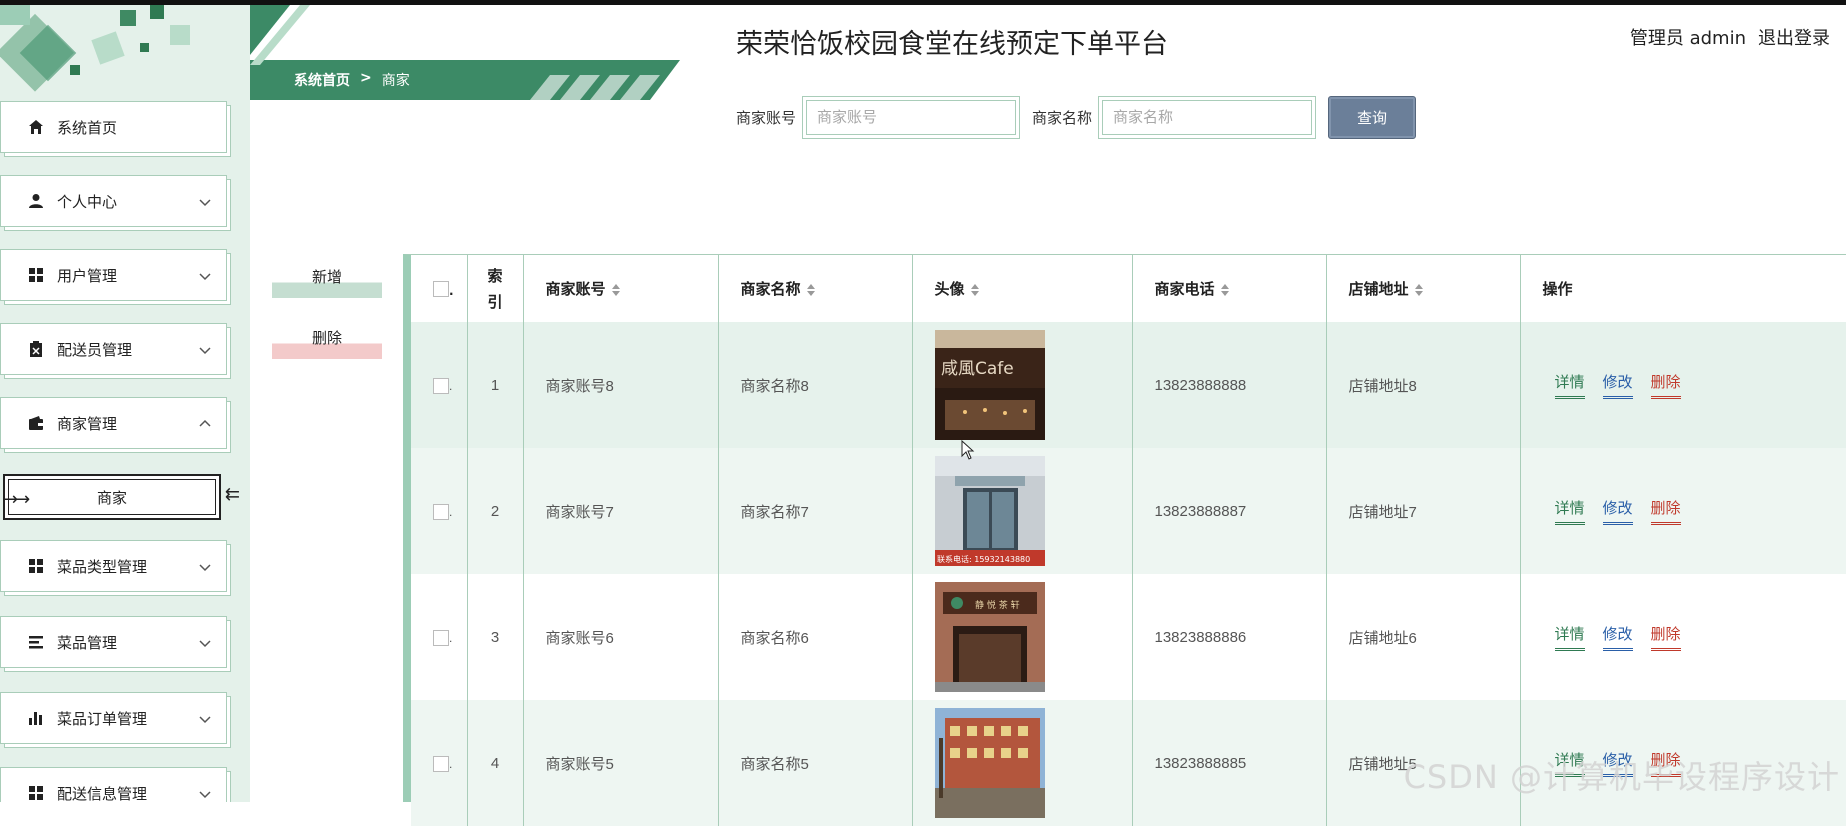  I want to click on merchant-phone-cell: 13823888887, so click(1229, 511).